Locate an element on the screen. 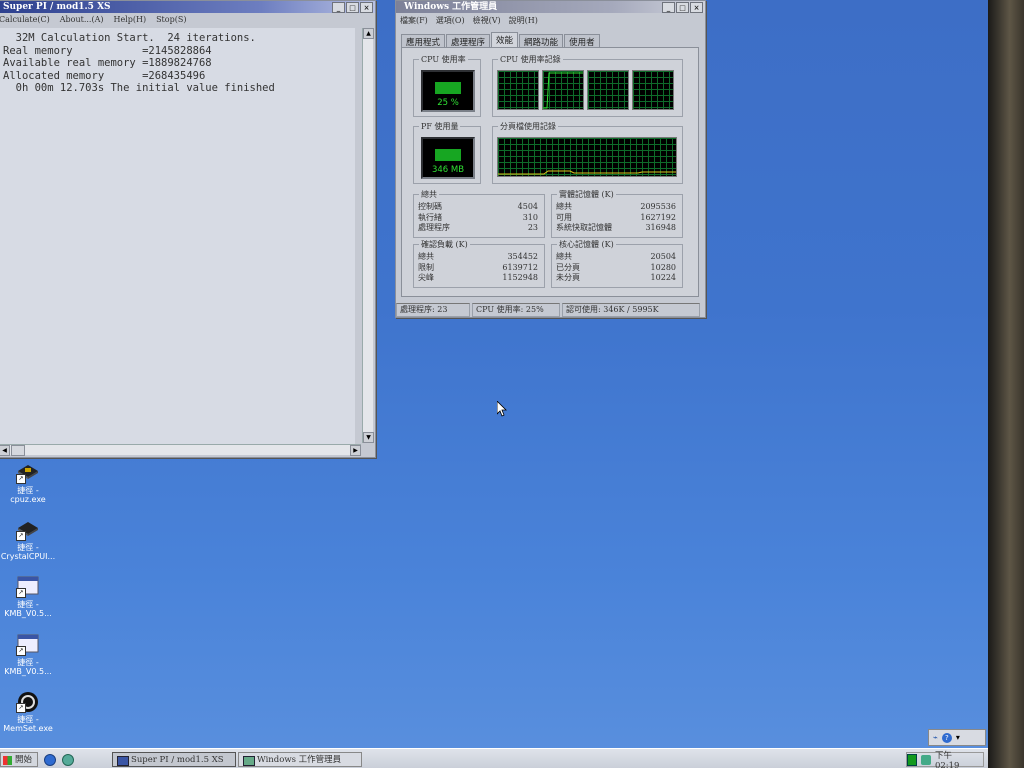 The height and width of the screenshot is (768, 1024). icon-label-line2: cpuz.exe is located at coordinates (28, 499).